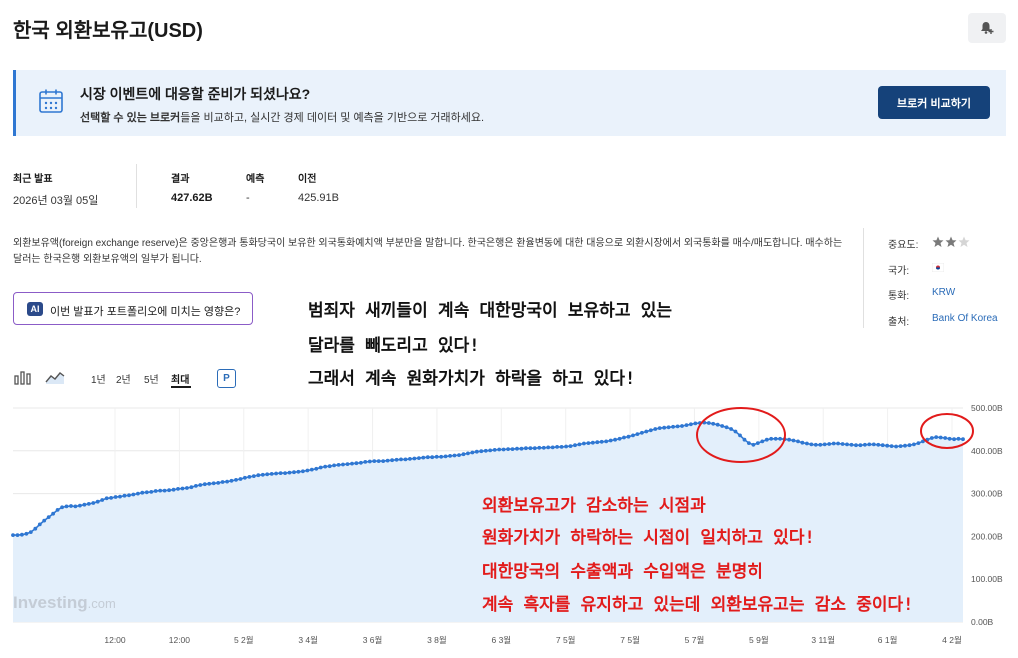  Describe the element at coordinates (130, 118) in the screenshot. I see `banner-subtitle-bold: 선택할 수 있는 브로커` at that location.